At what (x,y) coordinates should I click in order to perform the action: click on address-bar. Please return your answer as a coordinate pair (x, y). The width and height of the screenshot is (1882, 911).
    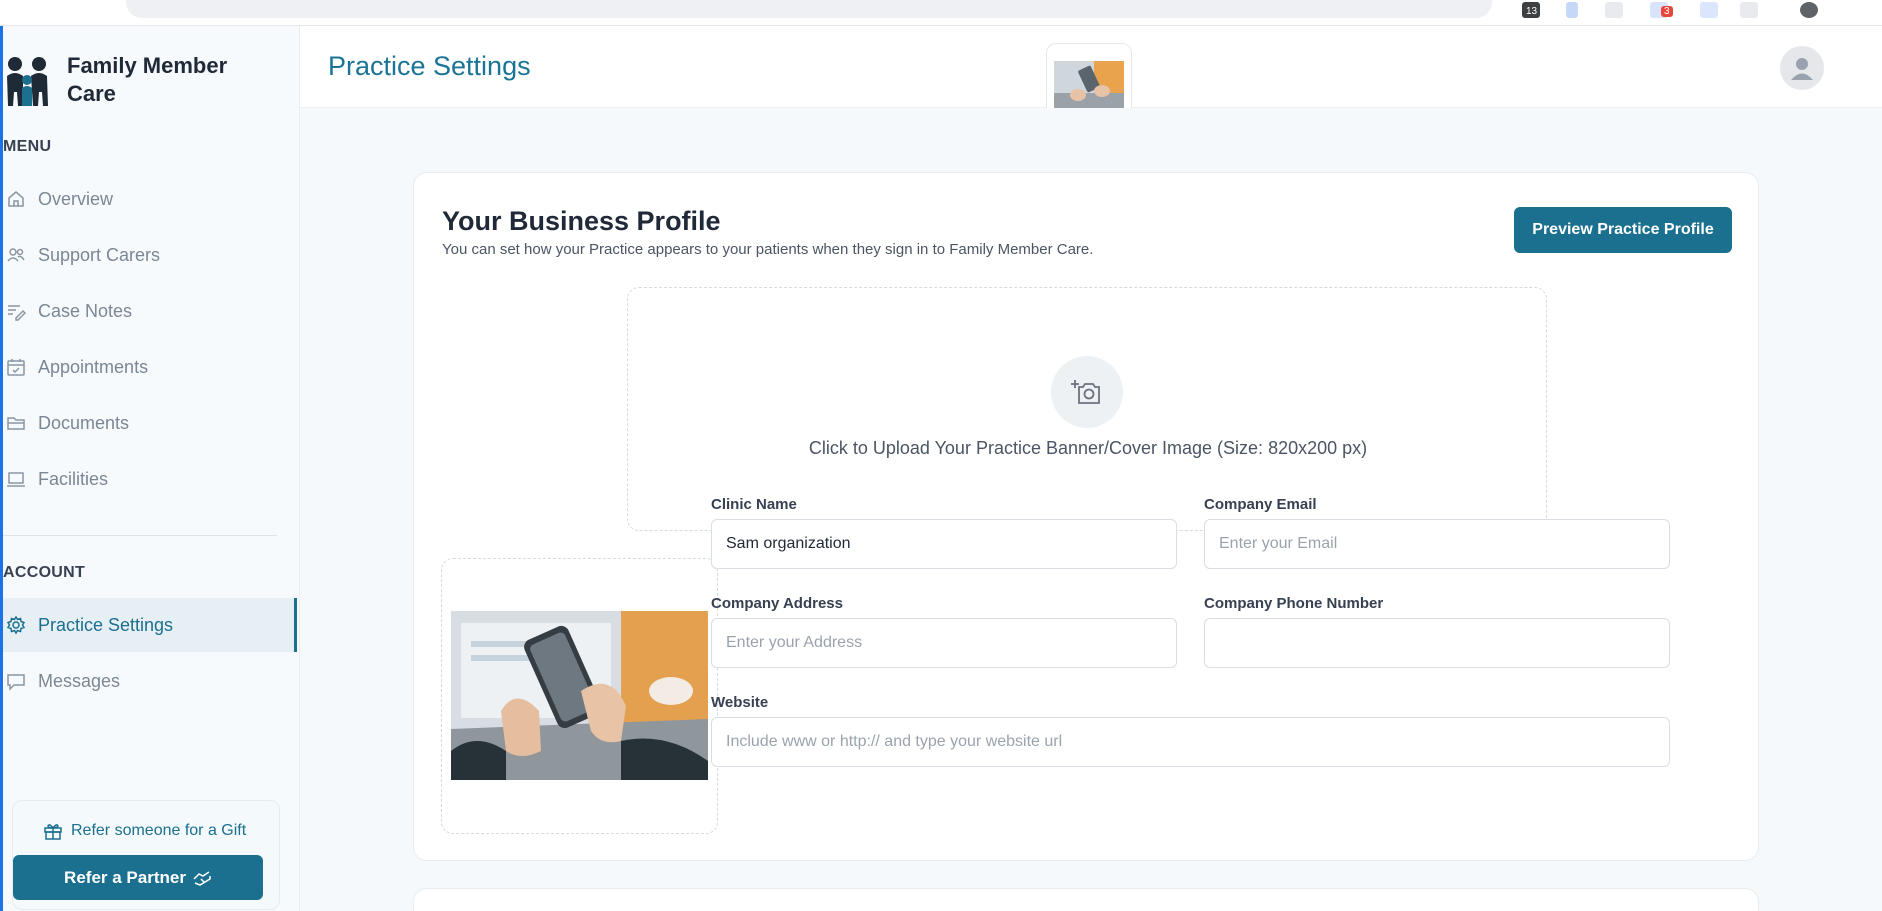
    Looking at the image, I should click on (809, 9).